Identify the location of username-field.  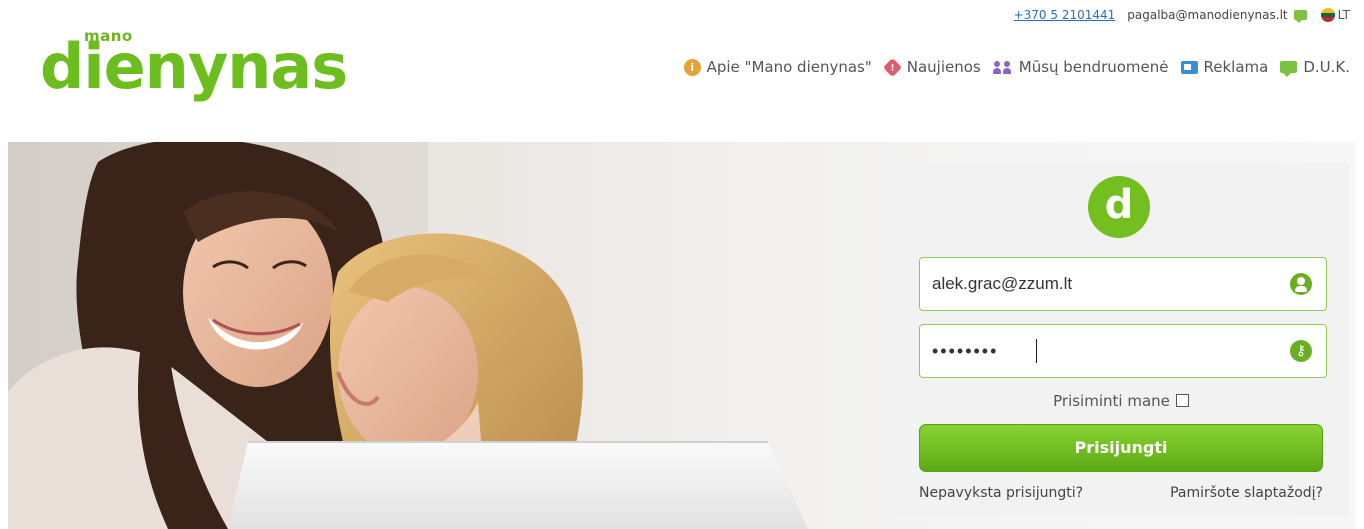
(1123, 284).